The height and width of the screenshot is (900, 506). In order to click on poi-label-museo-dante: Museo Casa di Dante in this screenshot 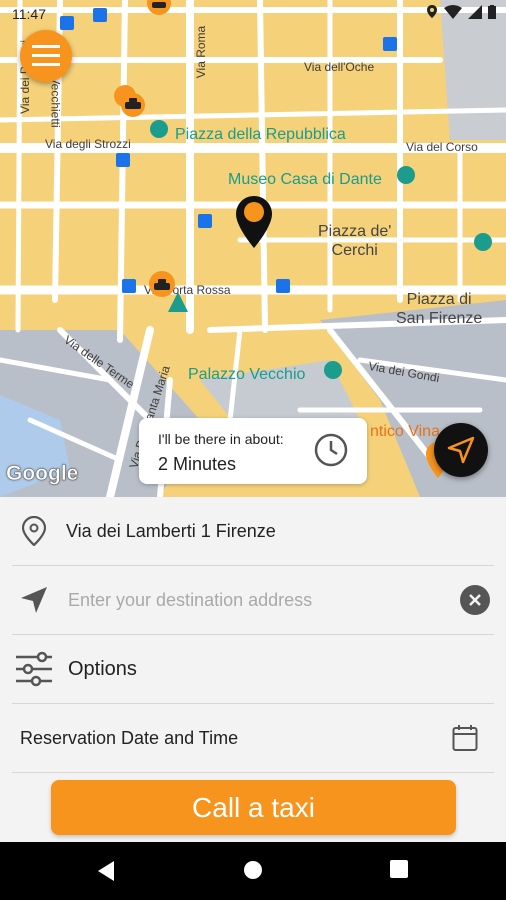, I will do `click(305, 179)`.